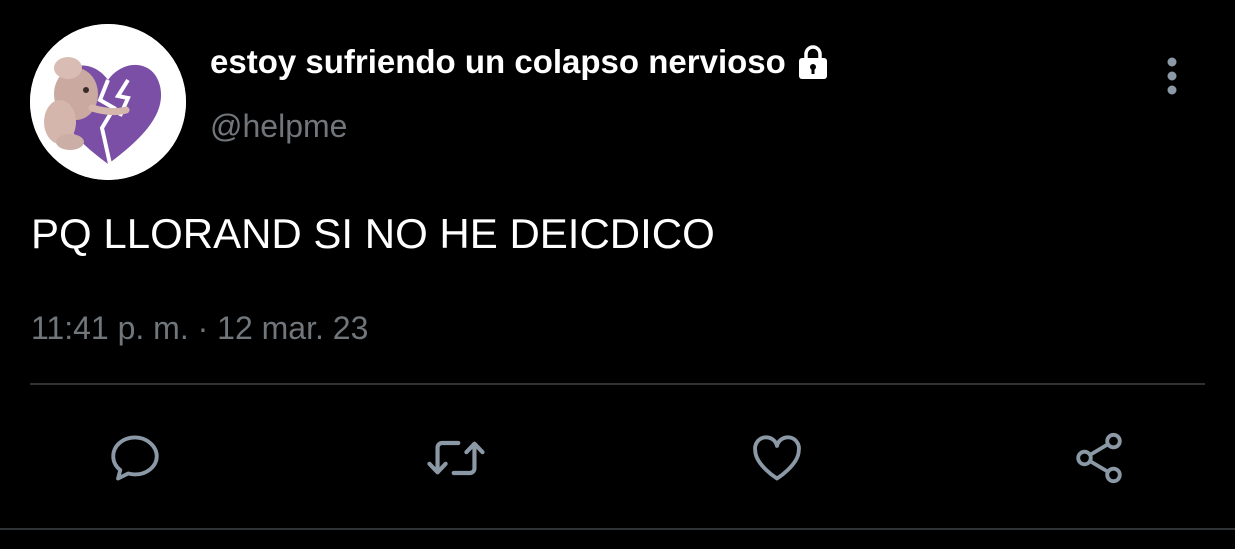 Image resolution: width=1235 pixels, height=549 pixels. I want to click on heart-icon, so click(777, 458).